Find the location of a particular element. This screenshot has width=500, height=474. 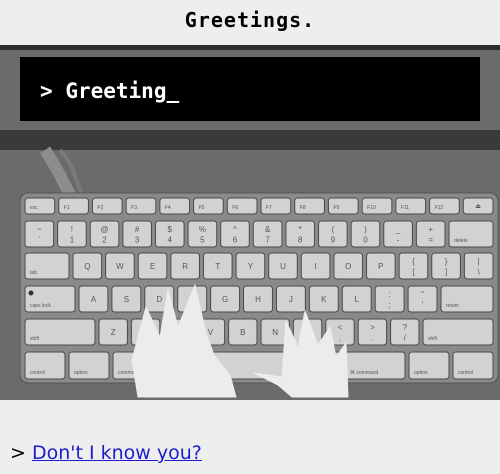

fn-key: F4 is located at coordinates (175, 206).